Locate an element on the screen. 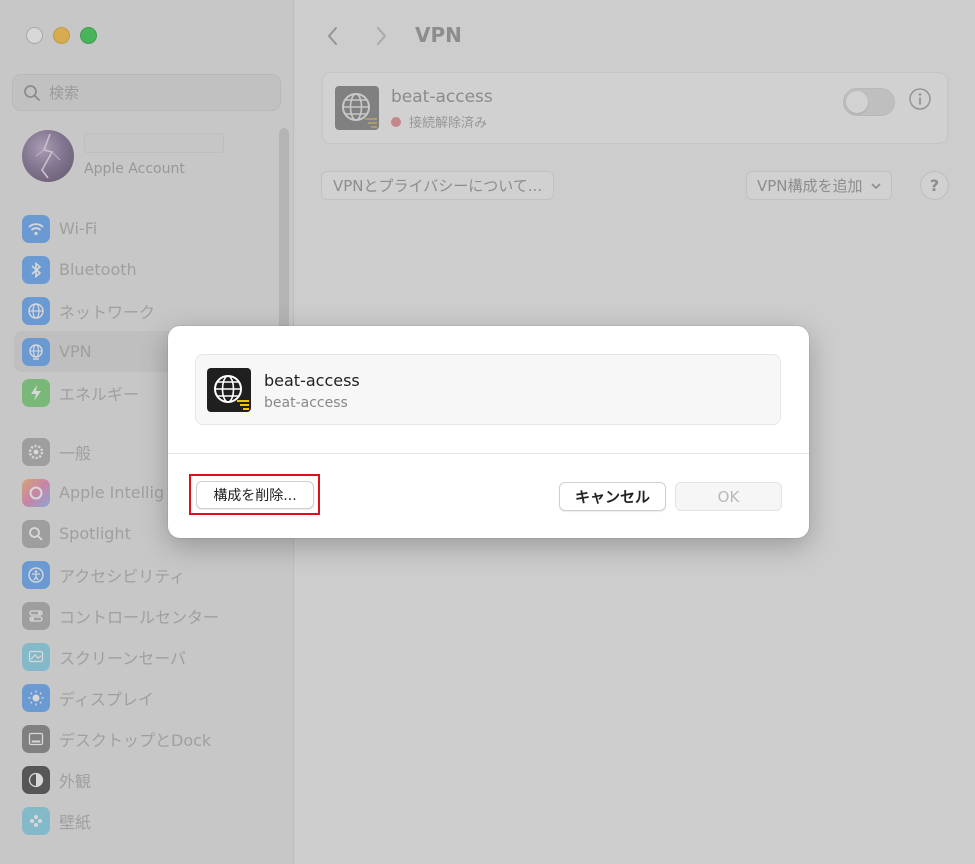  vpn-app-icon is located at coordinates (229, 390).